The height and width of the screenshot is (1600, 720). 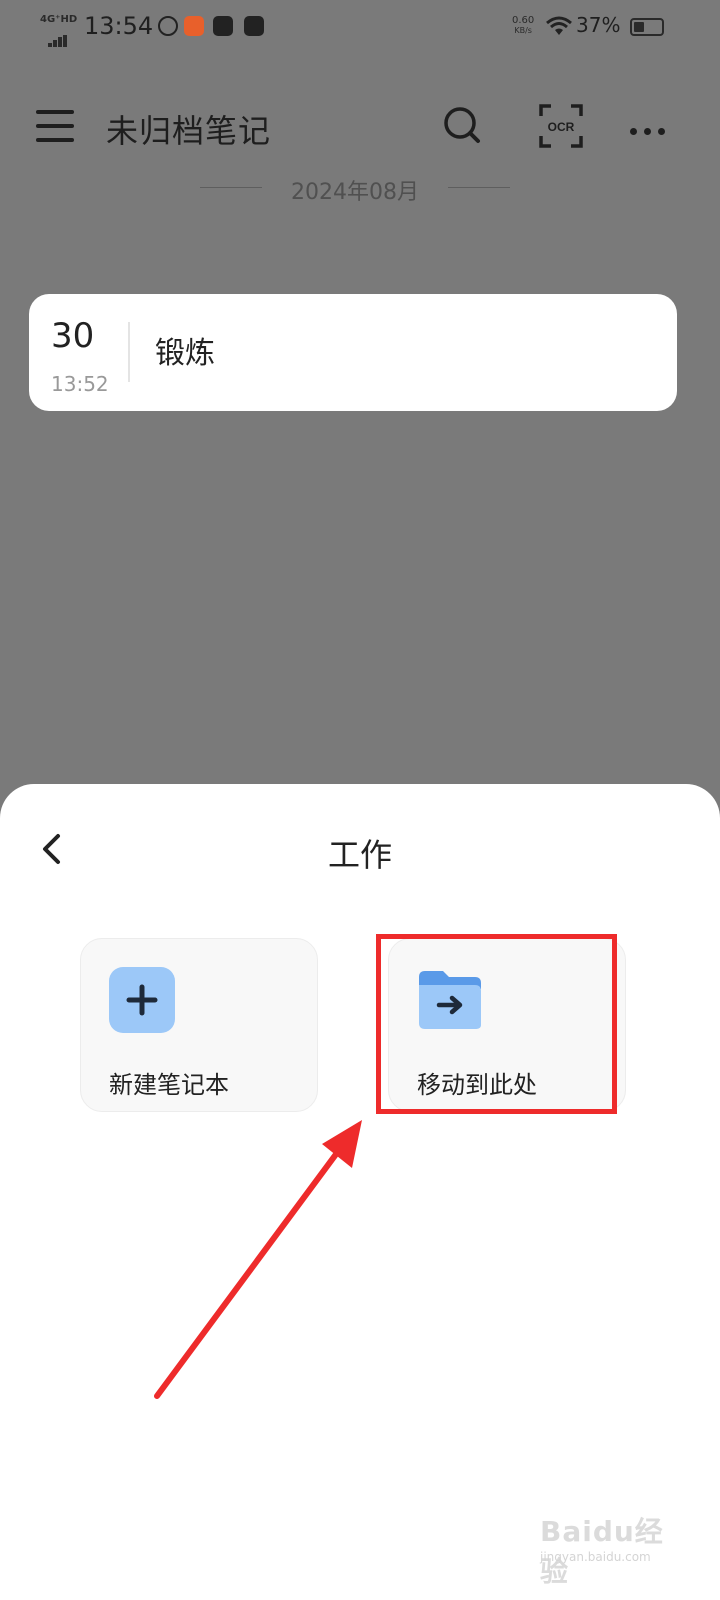 What do you see at coordinates (199, 1025) in the screenshot?
I see `new-notebook-button: 新建笔记本` at bounding box center [199, 1025].